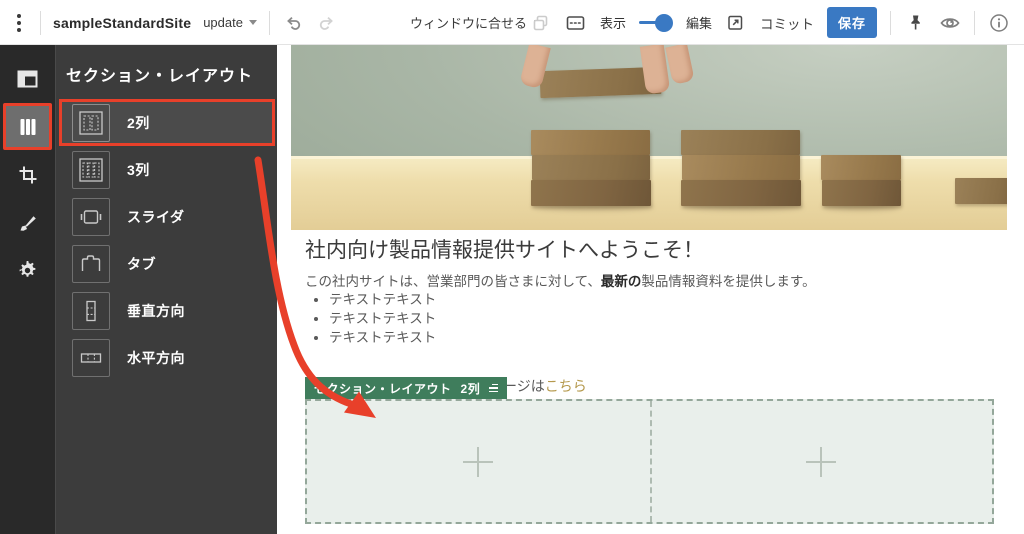 Image resolution: width=1024 pixels, height=534 pixels. I want to click on rail-item-settings, so click(27, 270).